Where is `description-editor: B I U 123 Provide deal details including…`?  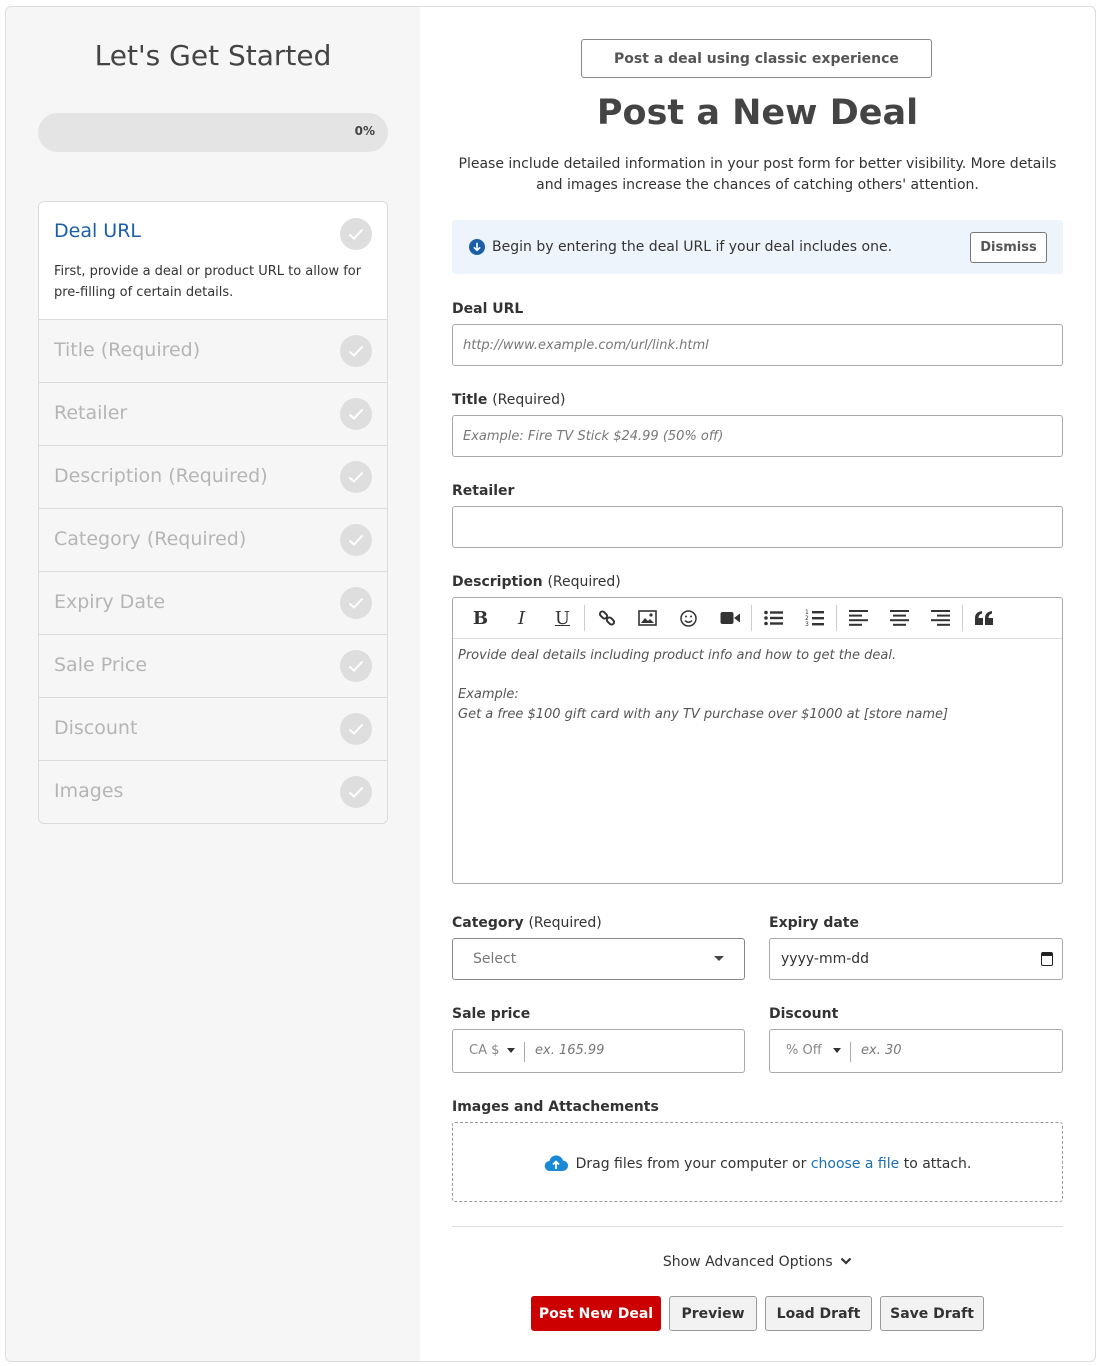
description-editor: B I U 123 Provide deal details including… is located at coordinates (757, 740).